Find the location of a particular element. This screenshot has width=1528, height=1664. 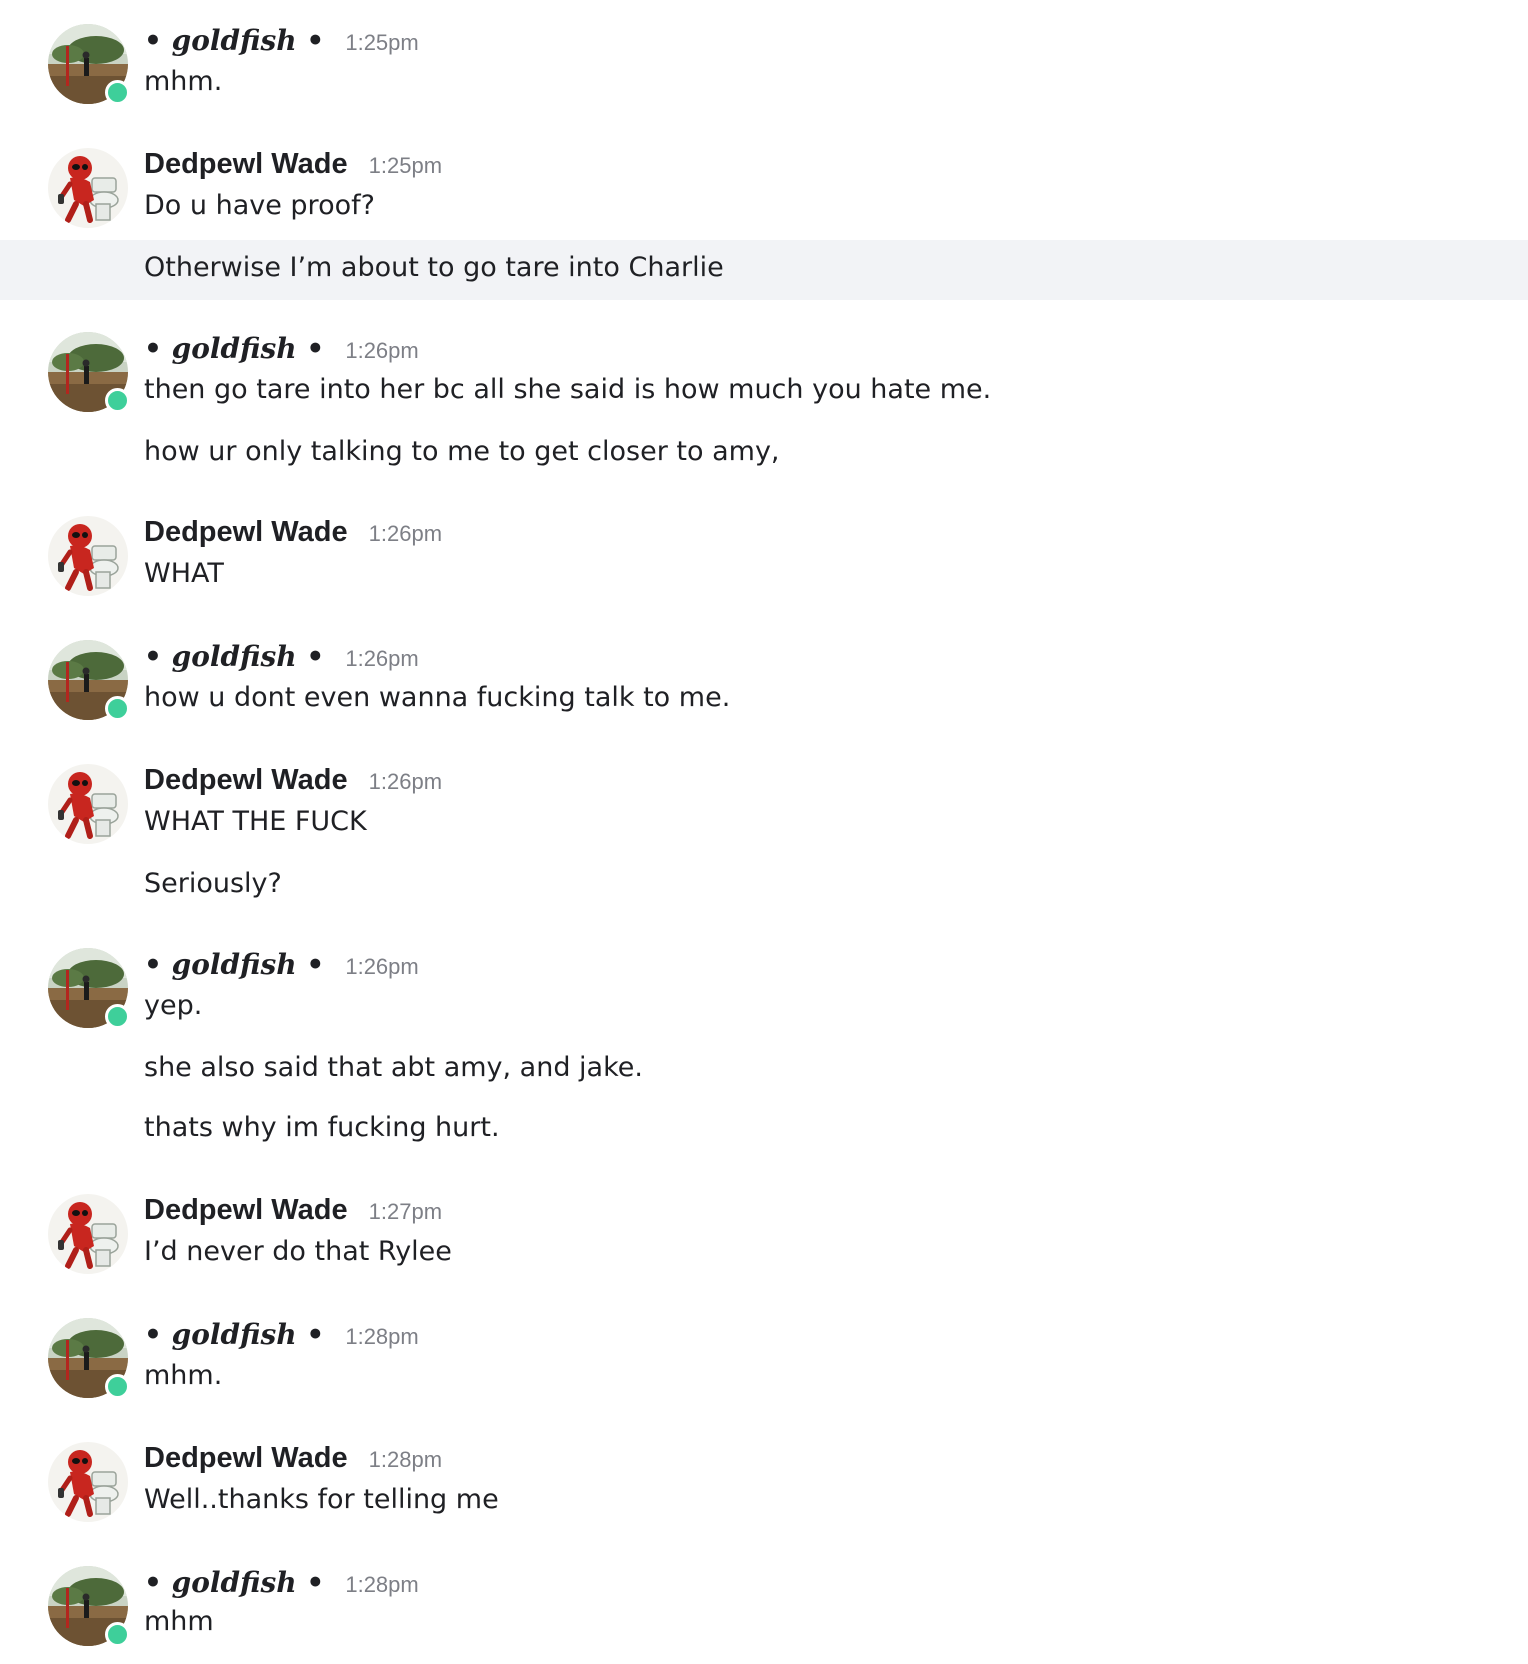

message-text: Well..thanks for telling me is located at coordinates (321, 1499).